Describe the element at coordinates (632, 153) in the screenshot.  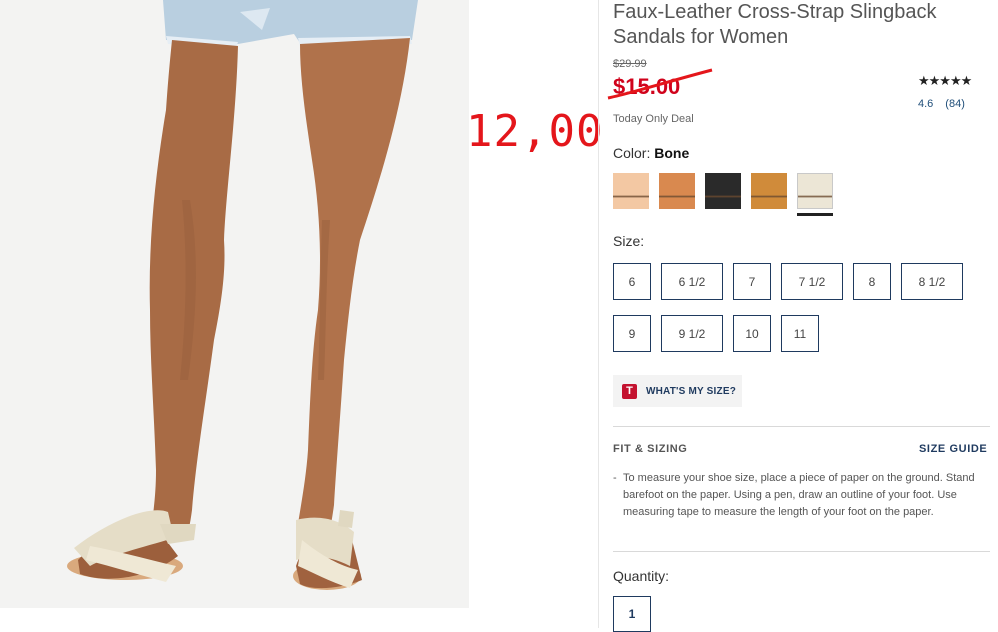
I see `color-label: Color:` at that location.